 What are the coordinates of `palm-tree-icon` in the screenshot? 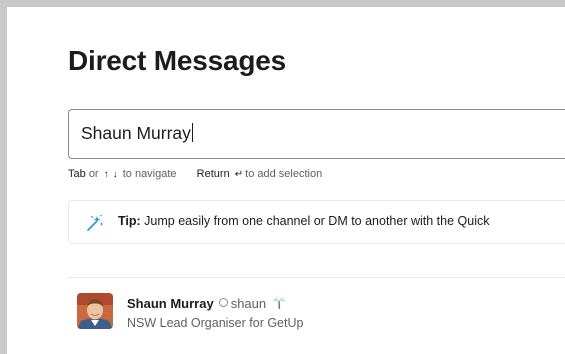 It's located at (279, 303).